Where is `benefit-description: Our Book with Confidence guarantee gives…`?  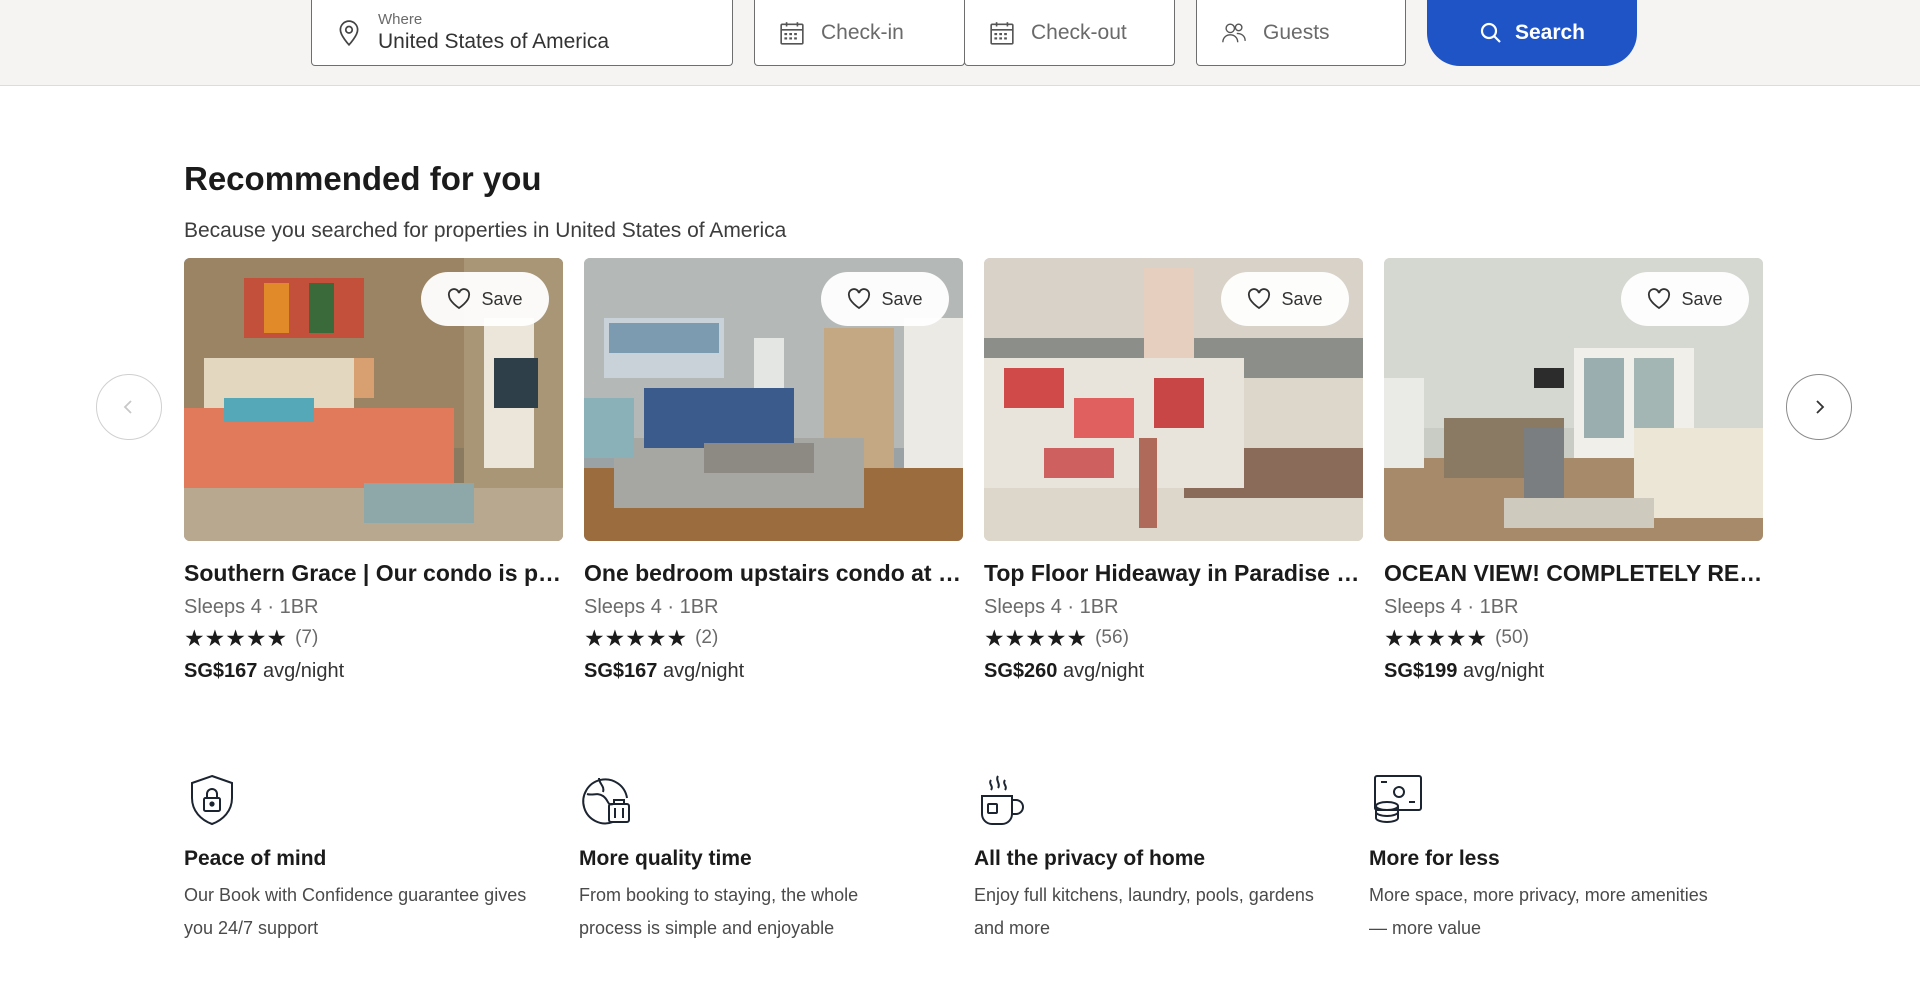
benefit-description: Our Book with Confidence guarantee gives… is located at coordinates (355, 911).